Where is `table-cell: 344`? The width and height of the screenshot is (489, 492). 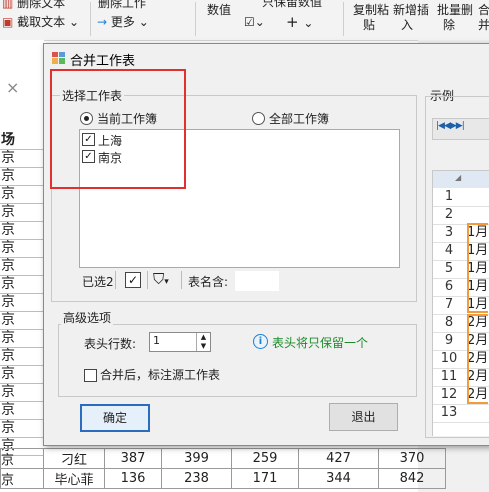 table-cell: 344 is located at coordinates (338, 478).